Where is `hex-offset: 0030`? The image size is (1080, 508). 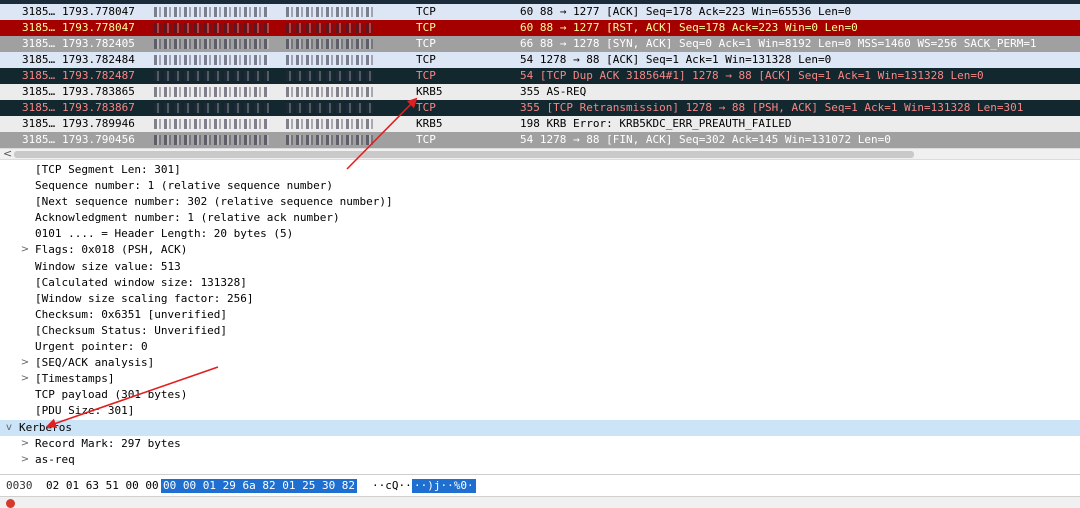 hex-offset: 0030 is located at coordinates (19, 485).